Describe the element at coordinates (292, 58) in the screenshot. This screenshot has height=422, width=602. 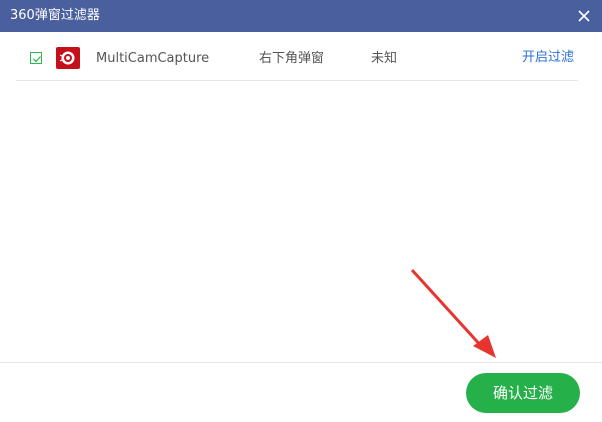
I see `popup-position: 右下角弹窗` at that location.